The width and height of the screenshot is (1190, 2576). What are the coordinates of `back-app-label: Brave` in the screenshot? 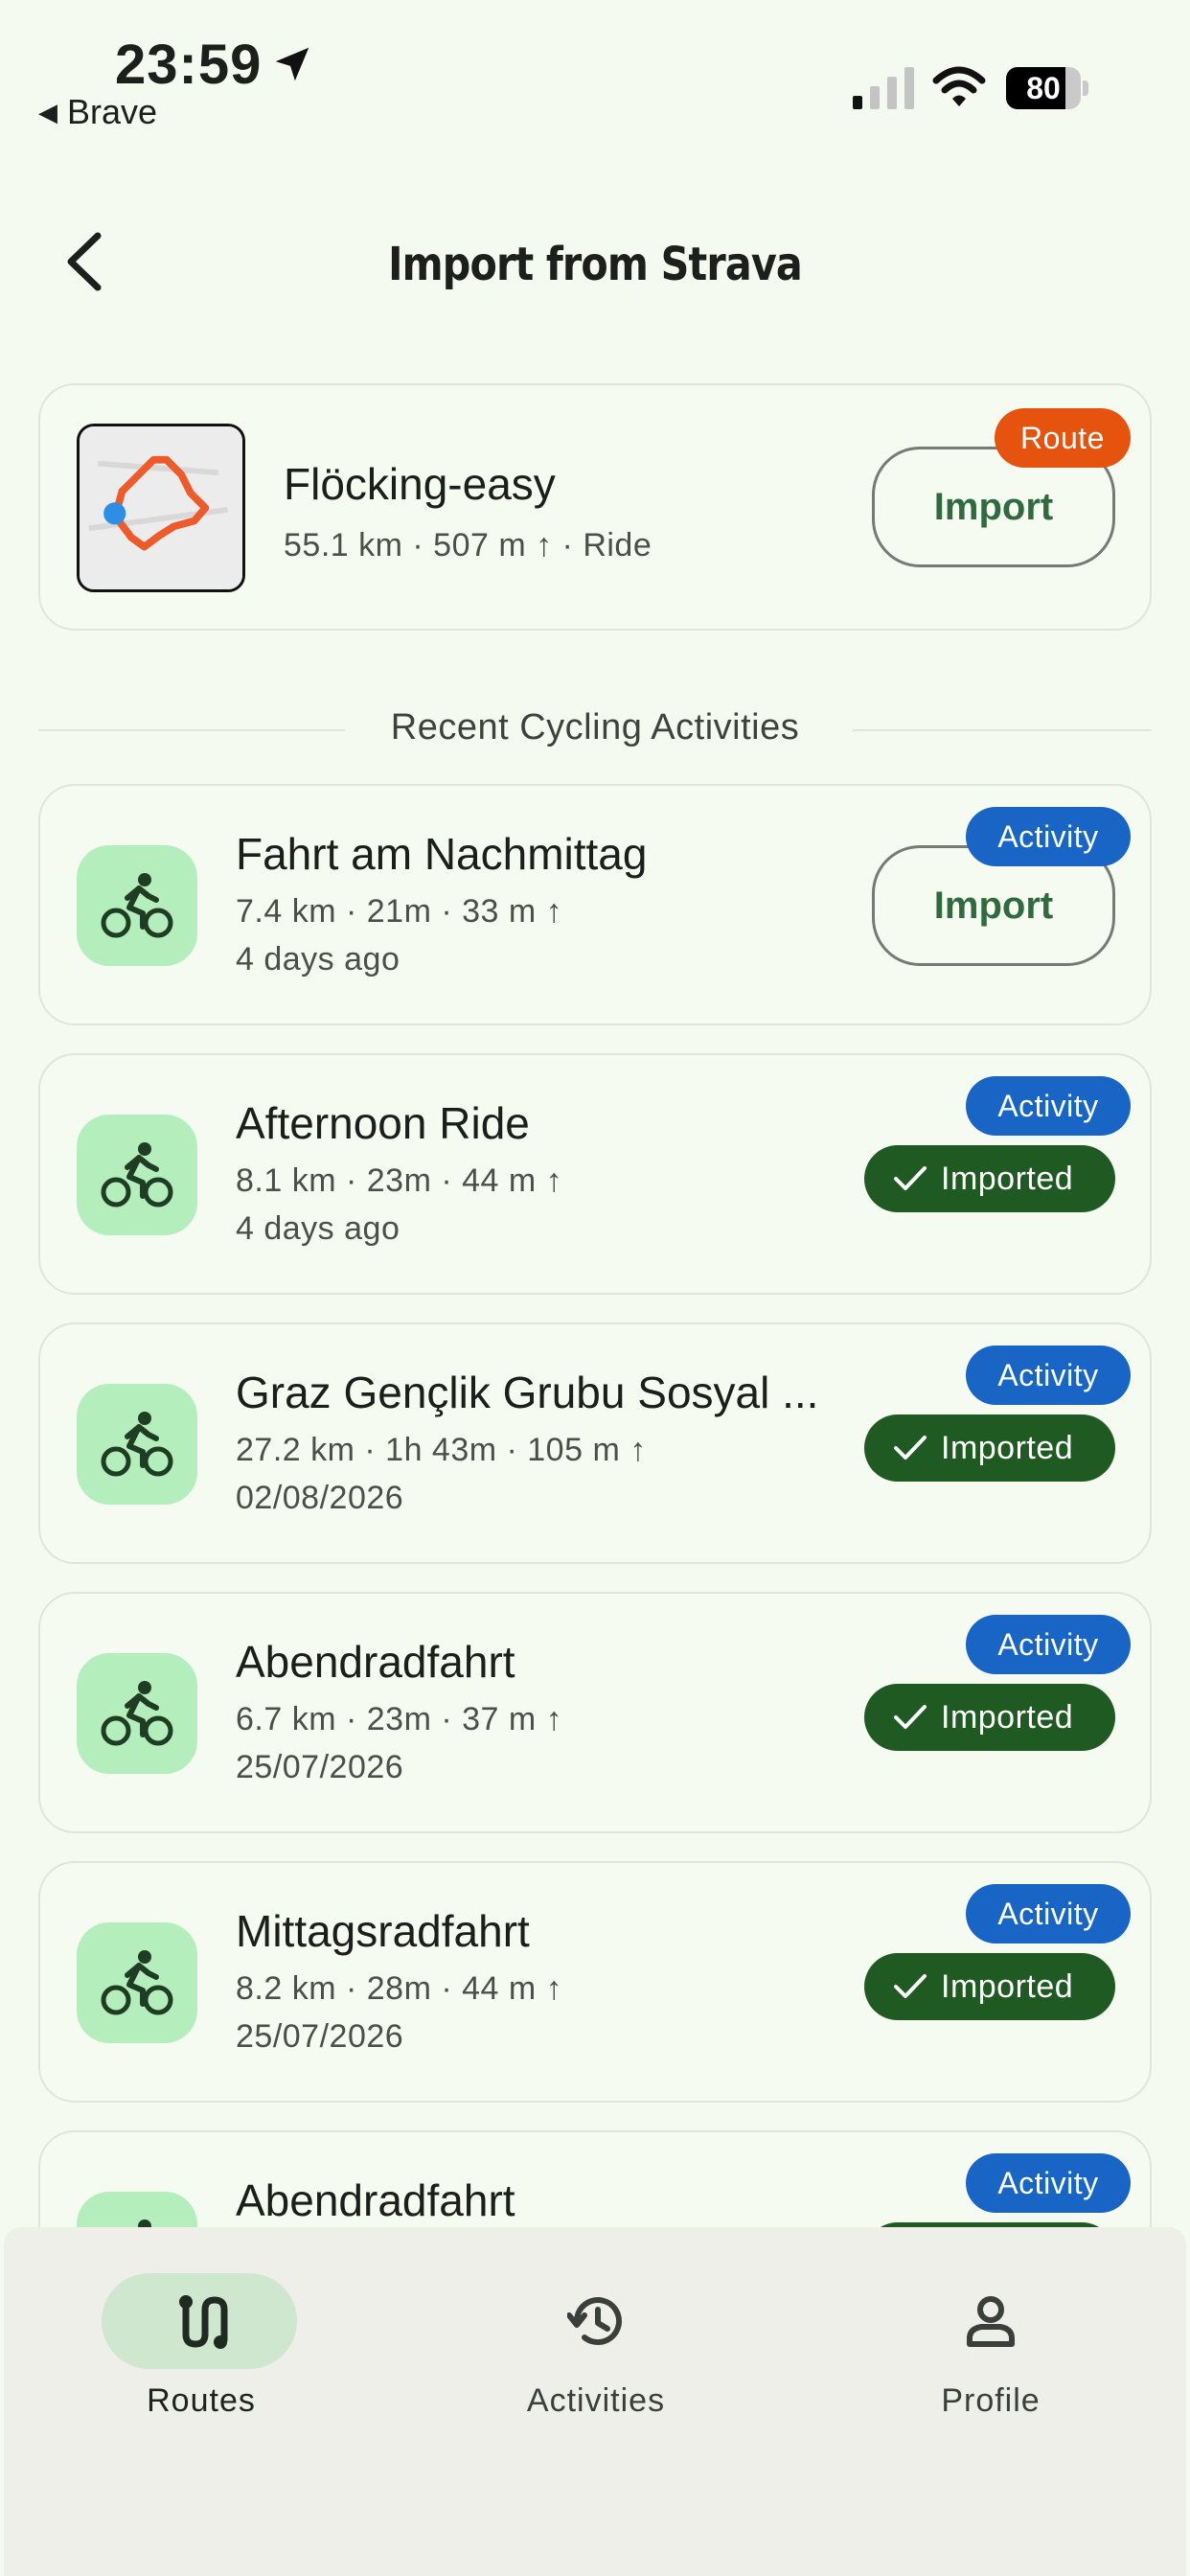 It's located at (113, 111).